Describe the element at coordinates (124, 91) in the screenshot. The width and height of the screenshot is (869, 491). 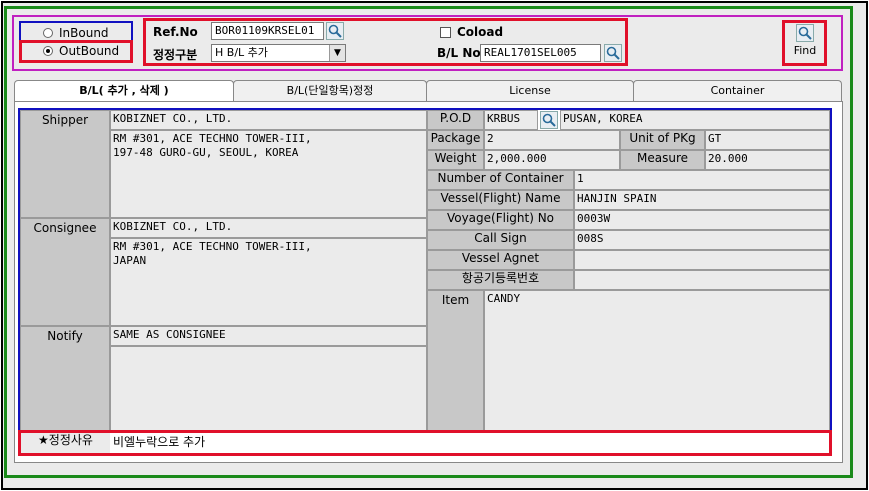
I see `tab-bl-add-delete: B/L( 추가 , 삭제 )` at that location.